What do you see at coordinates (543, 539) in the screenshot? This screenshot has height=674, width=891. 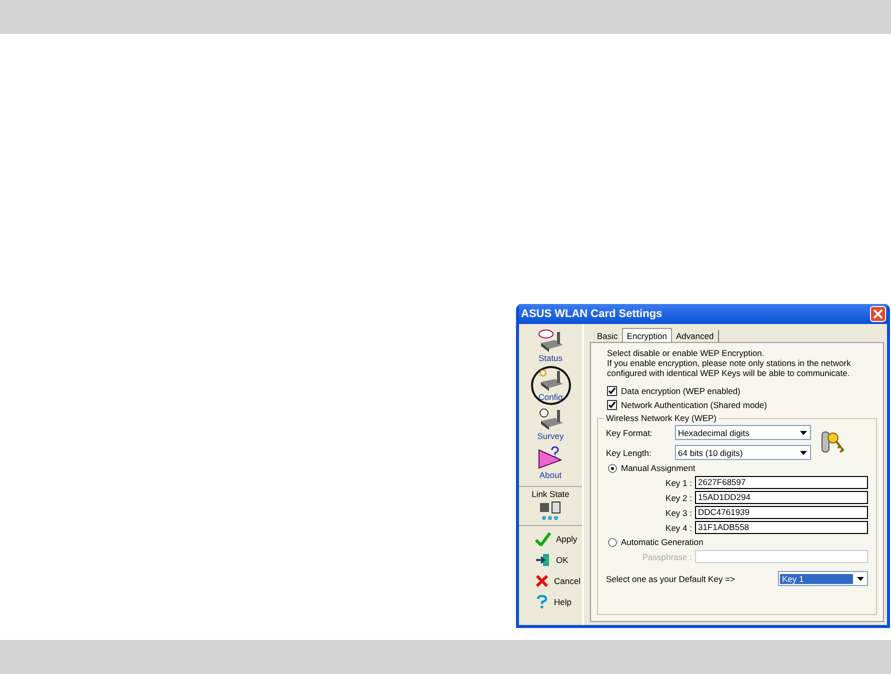 I see `check-icon` at bounding box center [543, 539].